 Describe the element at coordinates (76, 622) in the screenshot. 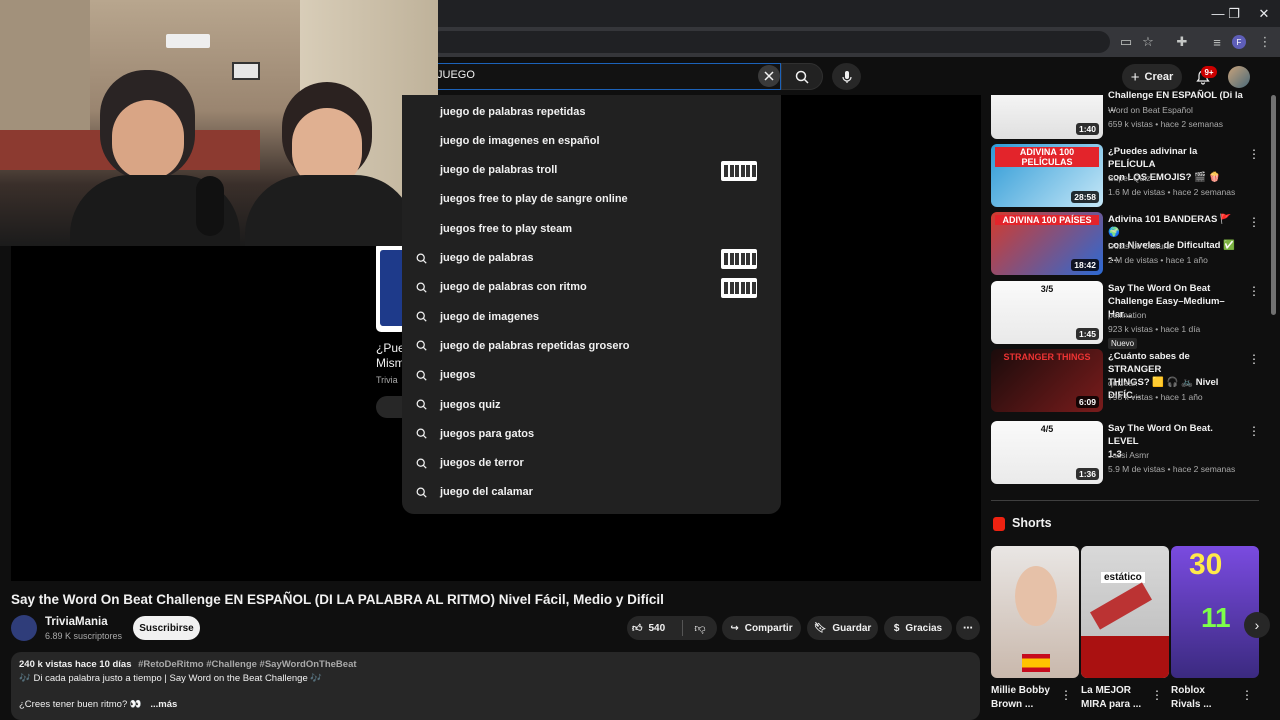

I see `channel-name: TriviaMania` at that location.